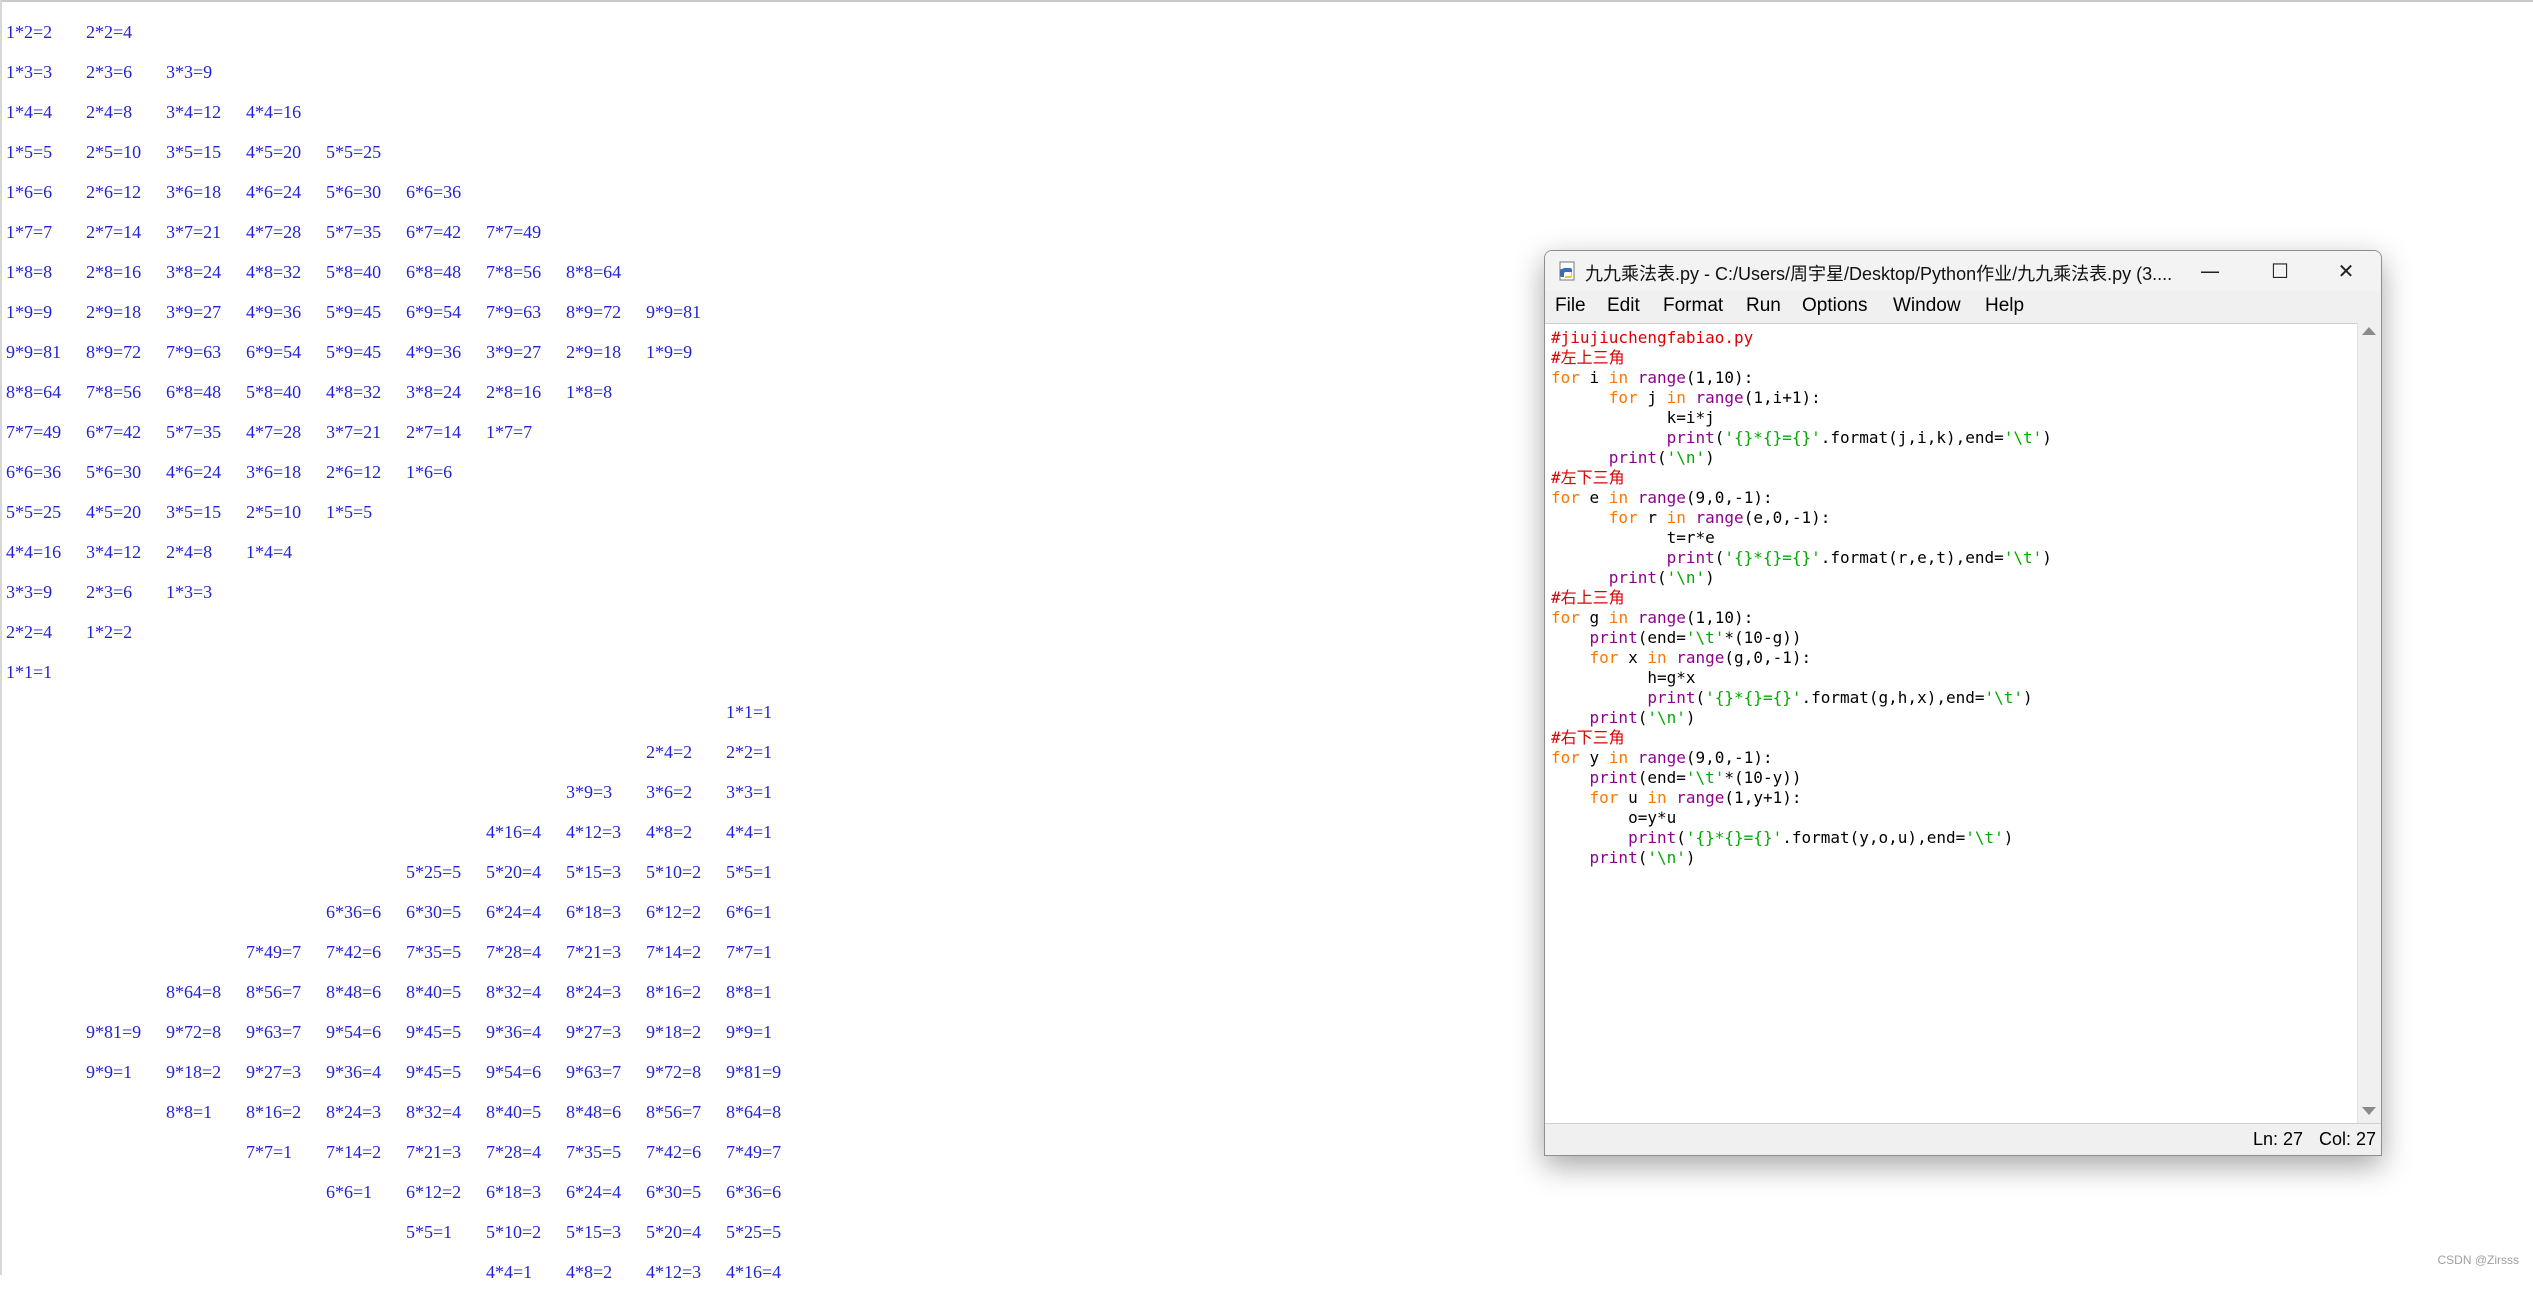  I want to click on code-token: y, so click(1594, 757).